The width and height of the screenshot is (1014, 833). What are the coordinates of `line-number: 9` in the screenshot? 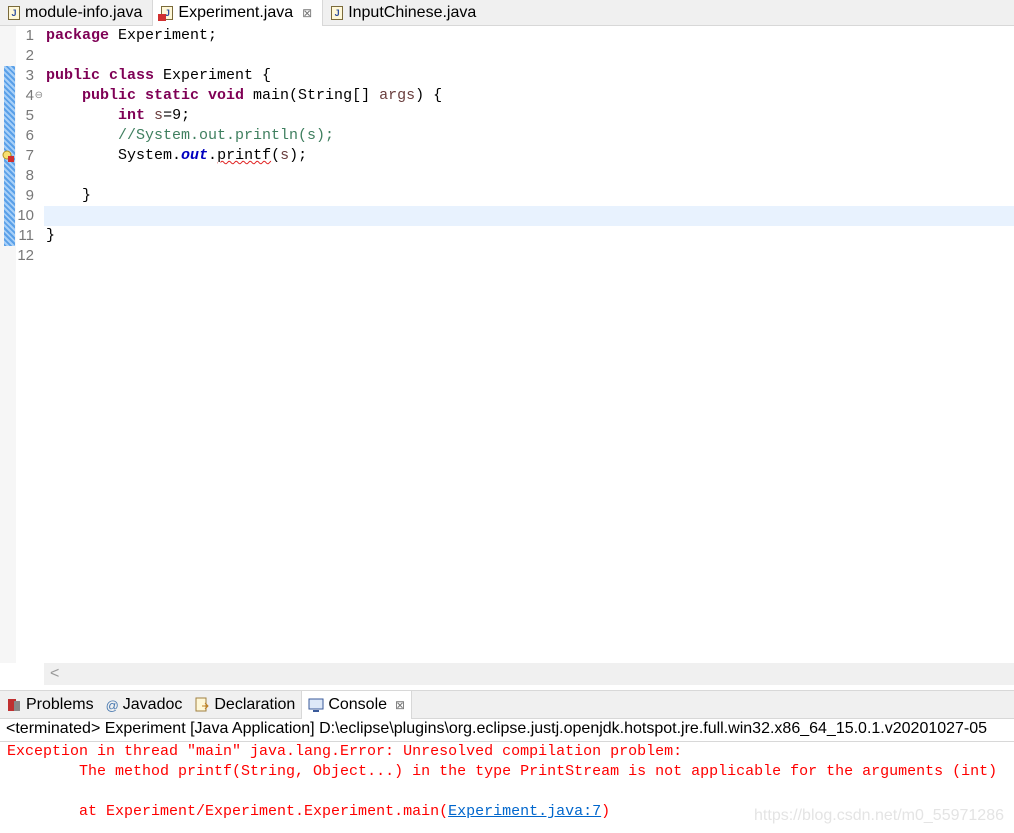 It's located at (29, 195).